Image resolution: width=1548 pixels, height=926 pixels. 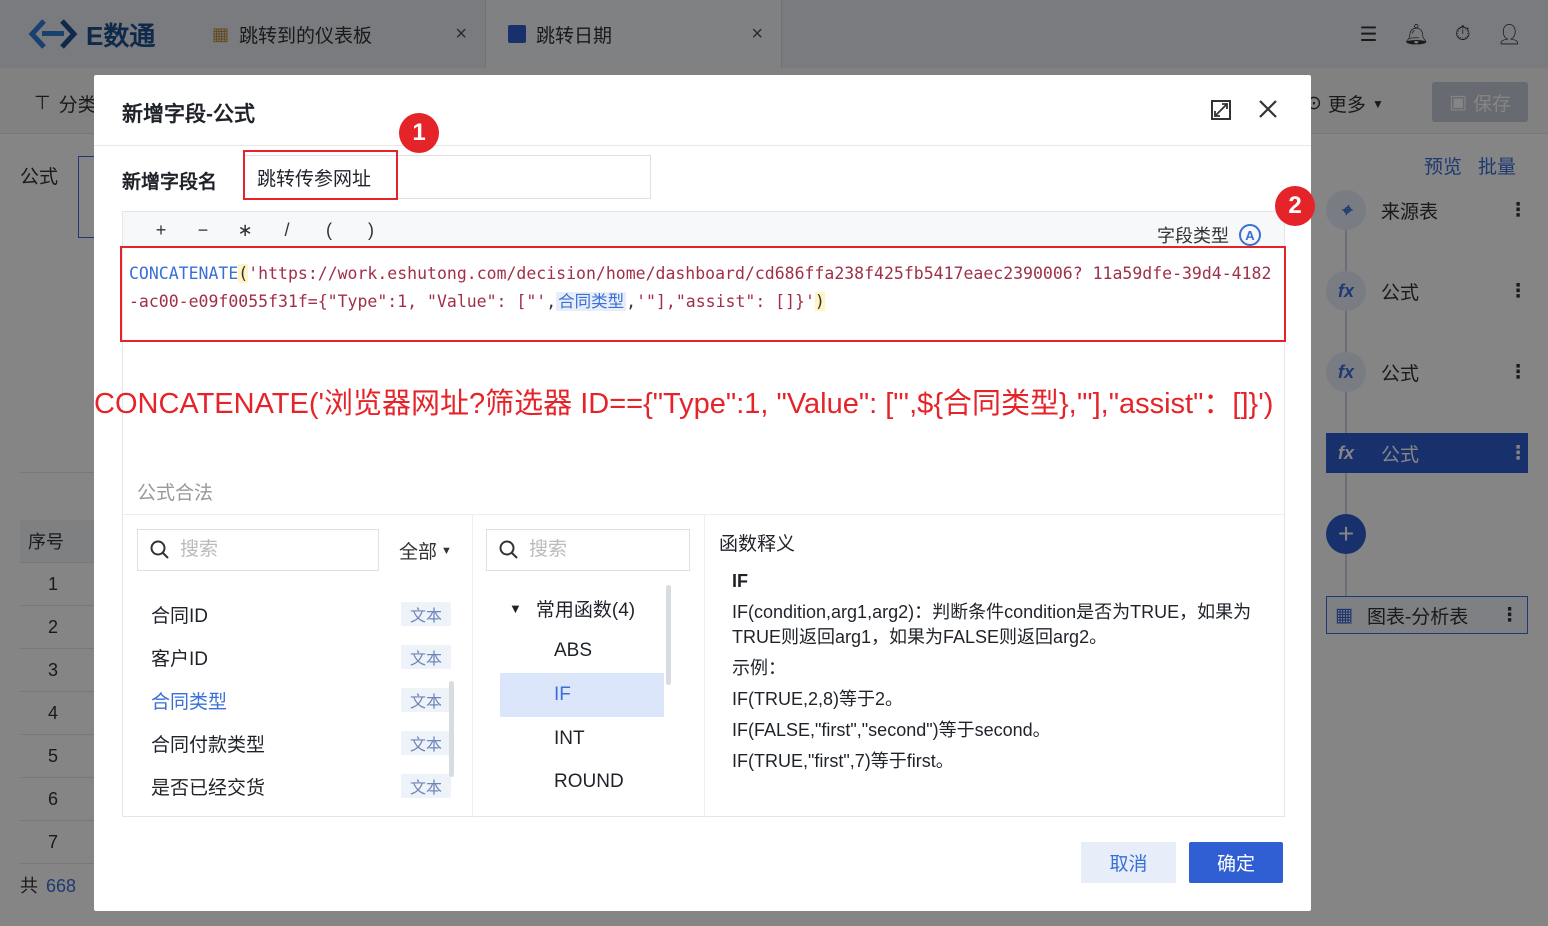 I want to click on field-name: 是否已经交货, so click(x=208, y=788).